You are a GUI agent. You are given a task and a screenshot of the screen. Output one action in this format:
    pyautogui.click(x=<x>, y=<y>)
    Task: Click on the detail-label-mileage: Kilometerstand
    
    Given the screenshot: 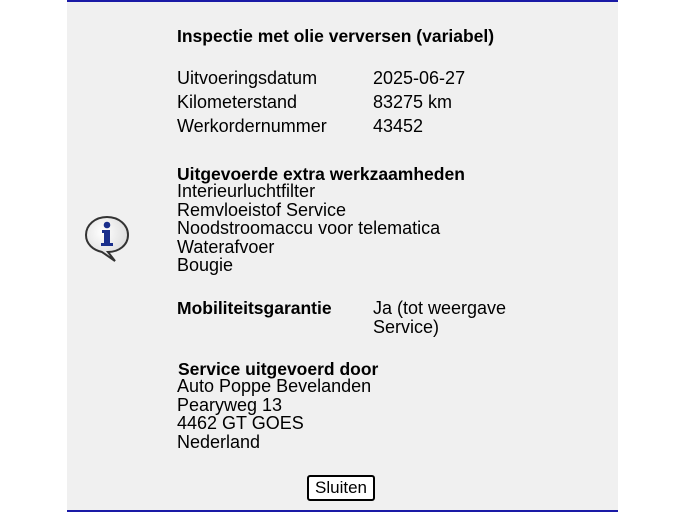 What is the action you would take?
    pyautogui.click(x=237, y=102)
    